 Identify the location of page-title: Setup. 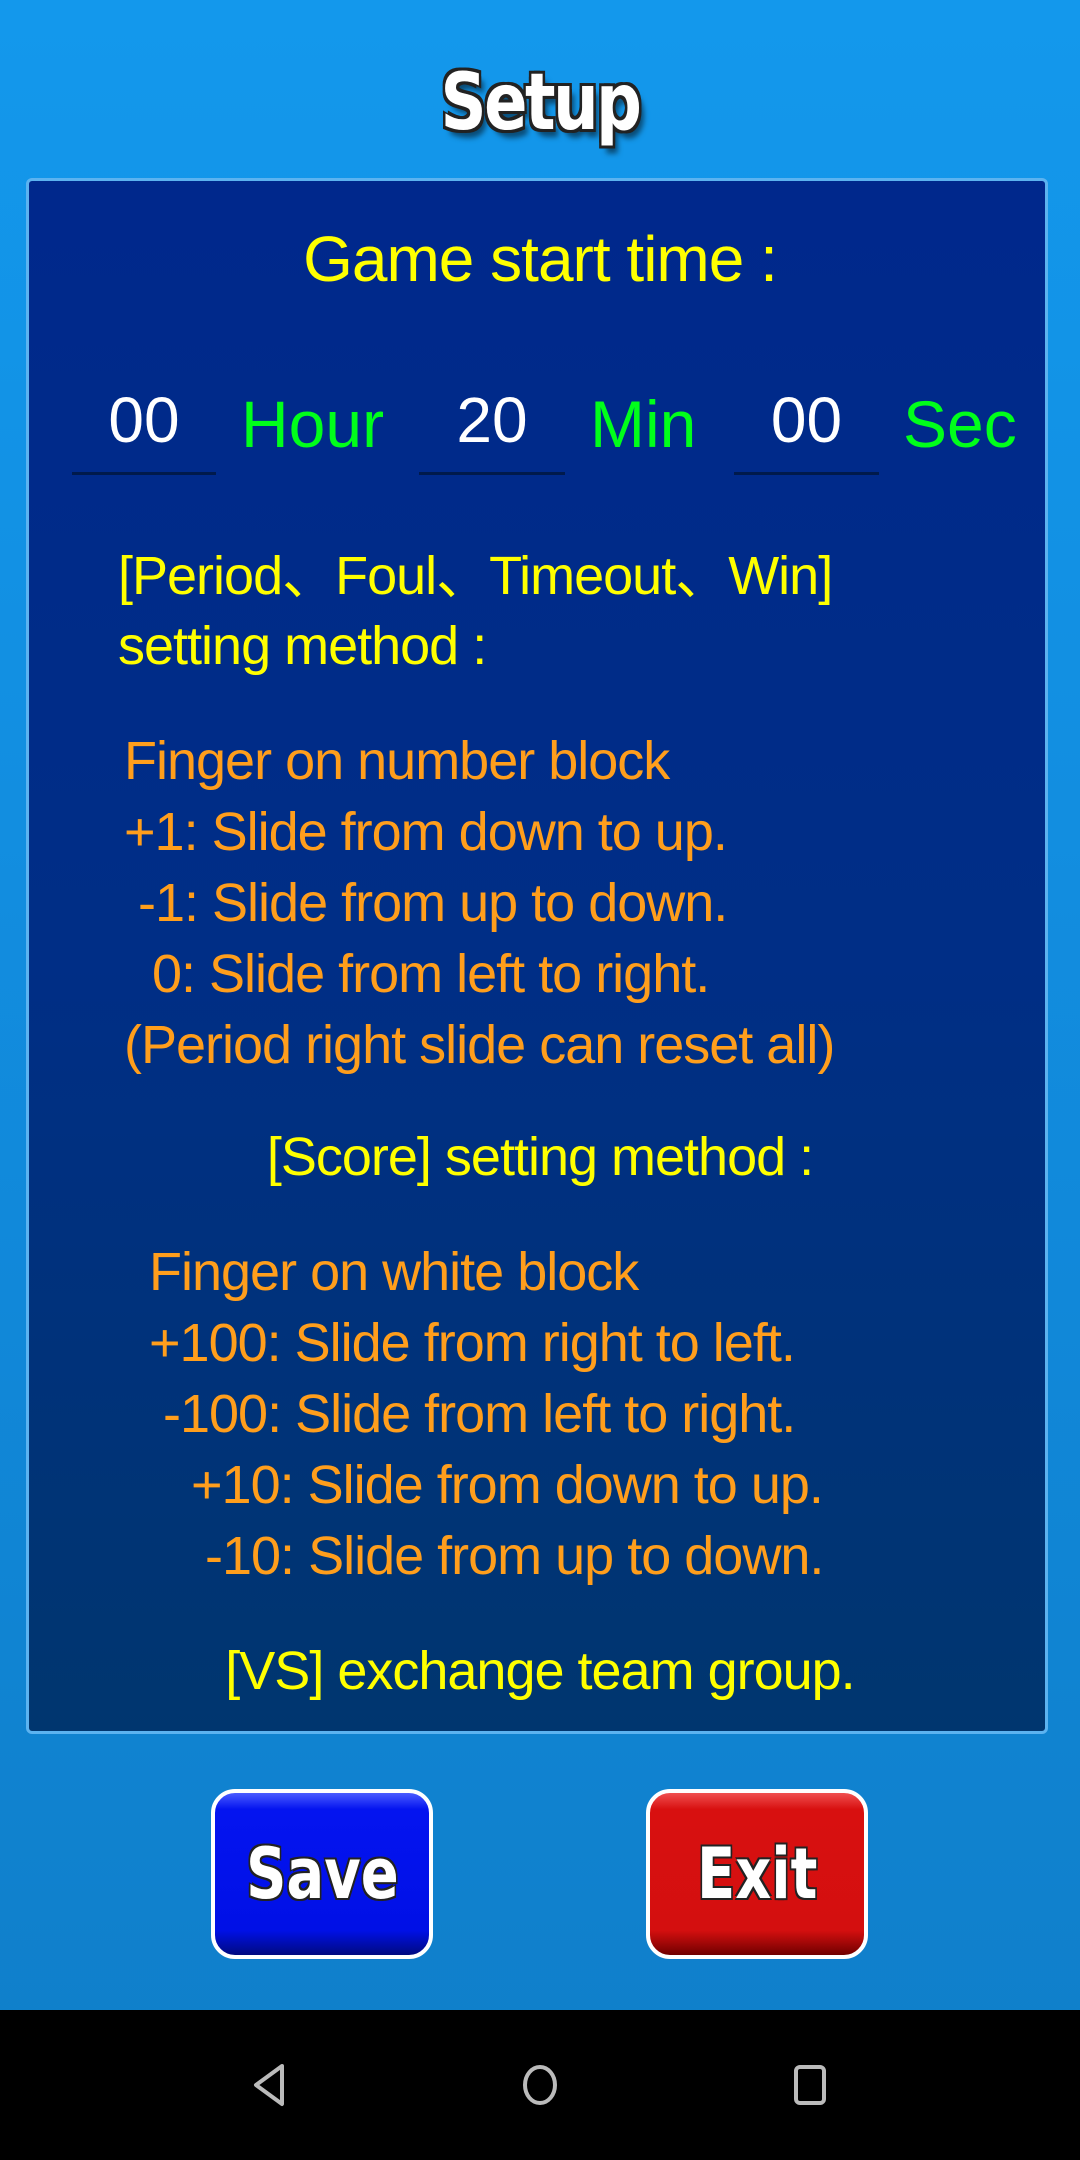
(541, 103).